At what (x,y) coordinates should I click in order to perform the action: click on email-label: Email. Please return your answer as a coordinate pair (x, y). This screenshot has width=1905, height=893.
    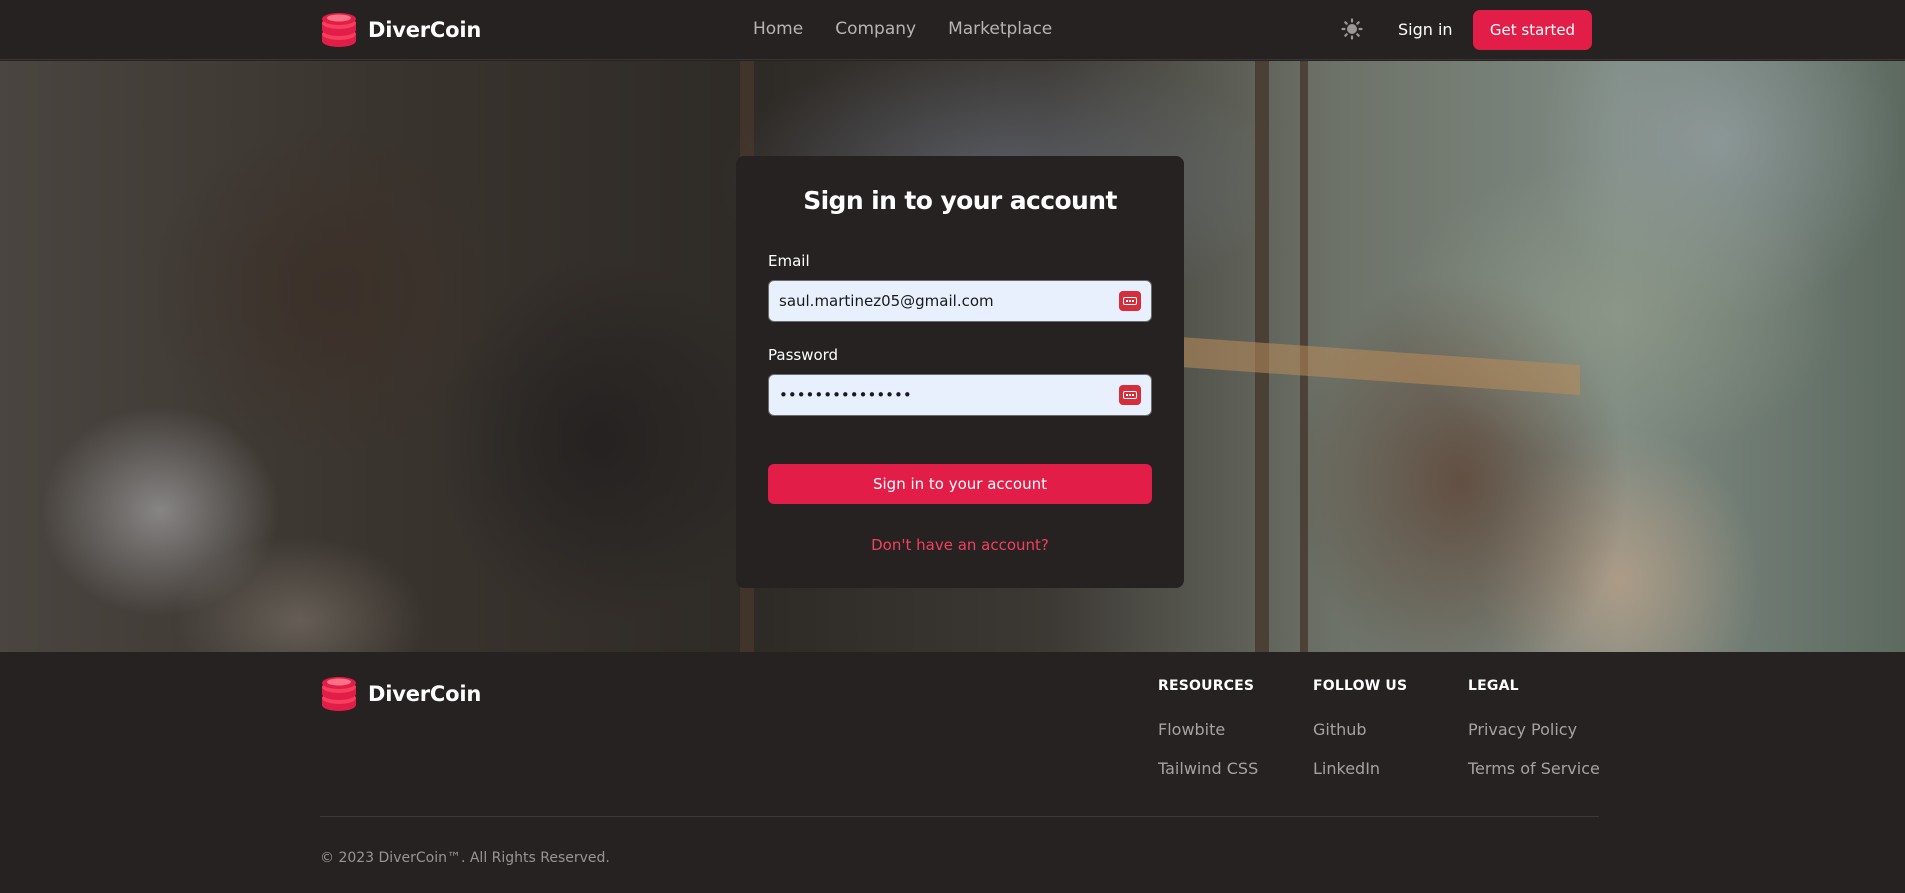
    Looking at the image, I should click on (789, 261).